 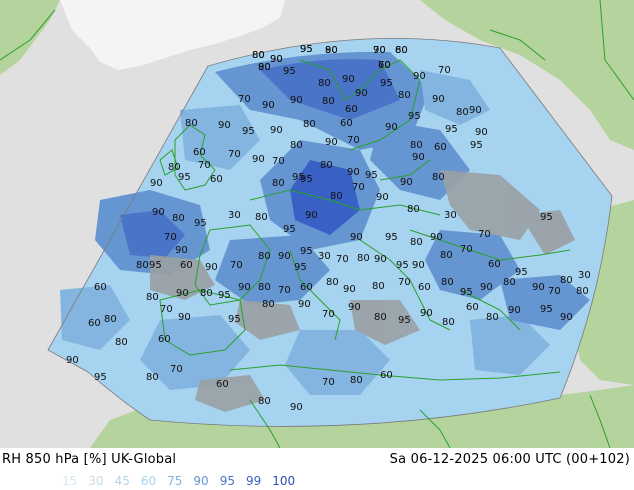 I want to click on legend-item: 75, so click(x=175, y=481).